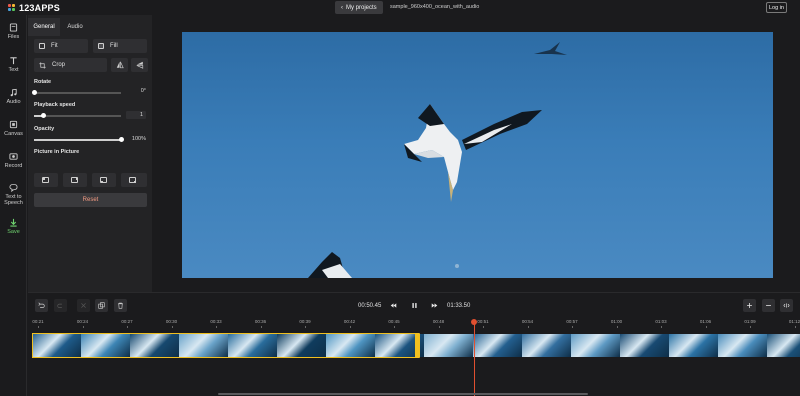  I want to click on chevron-left-icon: ‹, so click(342, 7).